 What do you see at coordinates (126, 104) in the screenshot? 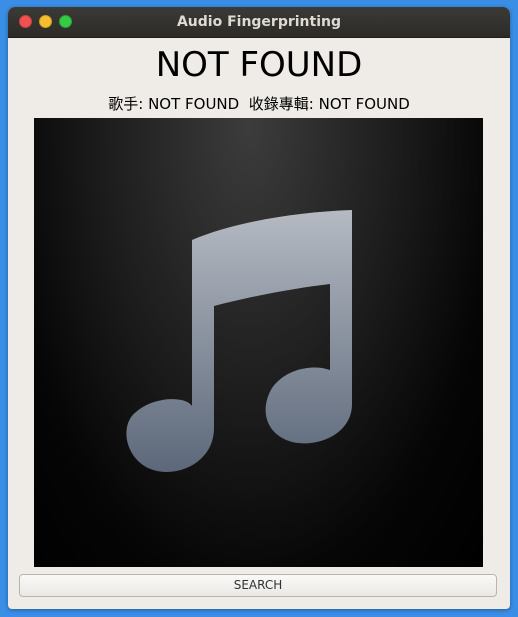
I see `artist-label: 歌手:` at bounding box center [126, 104].